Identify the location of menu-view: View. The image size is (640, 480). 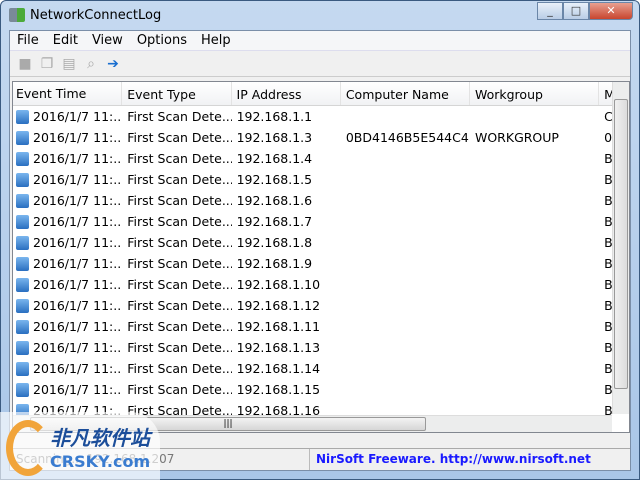
(107, 40).